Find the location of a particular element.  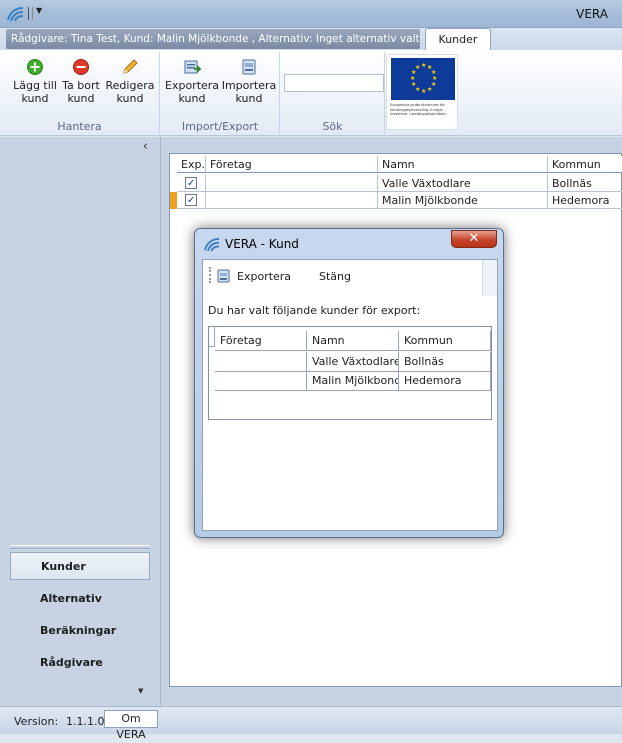

search-input is located at coordinates (334, 83).